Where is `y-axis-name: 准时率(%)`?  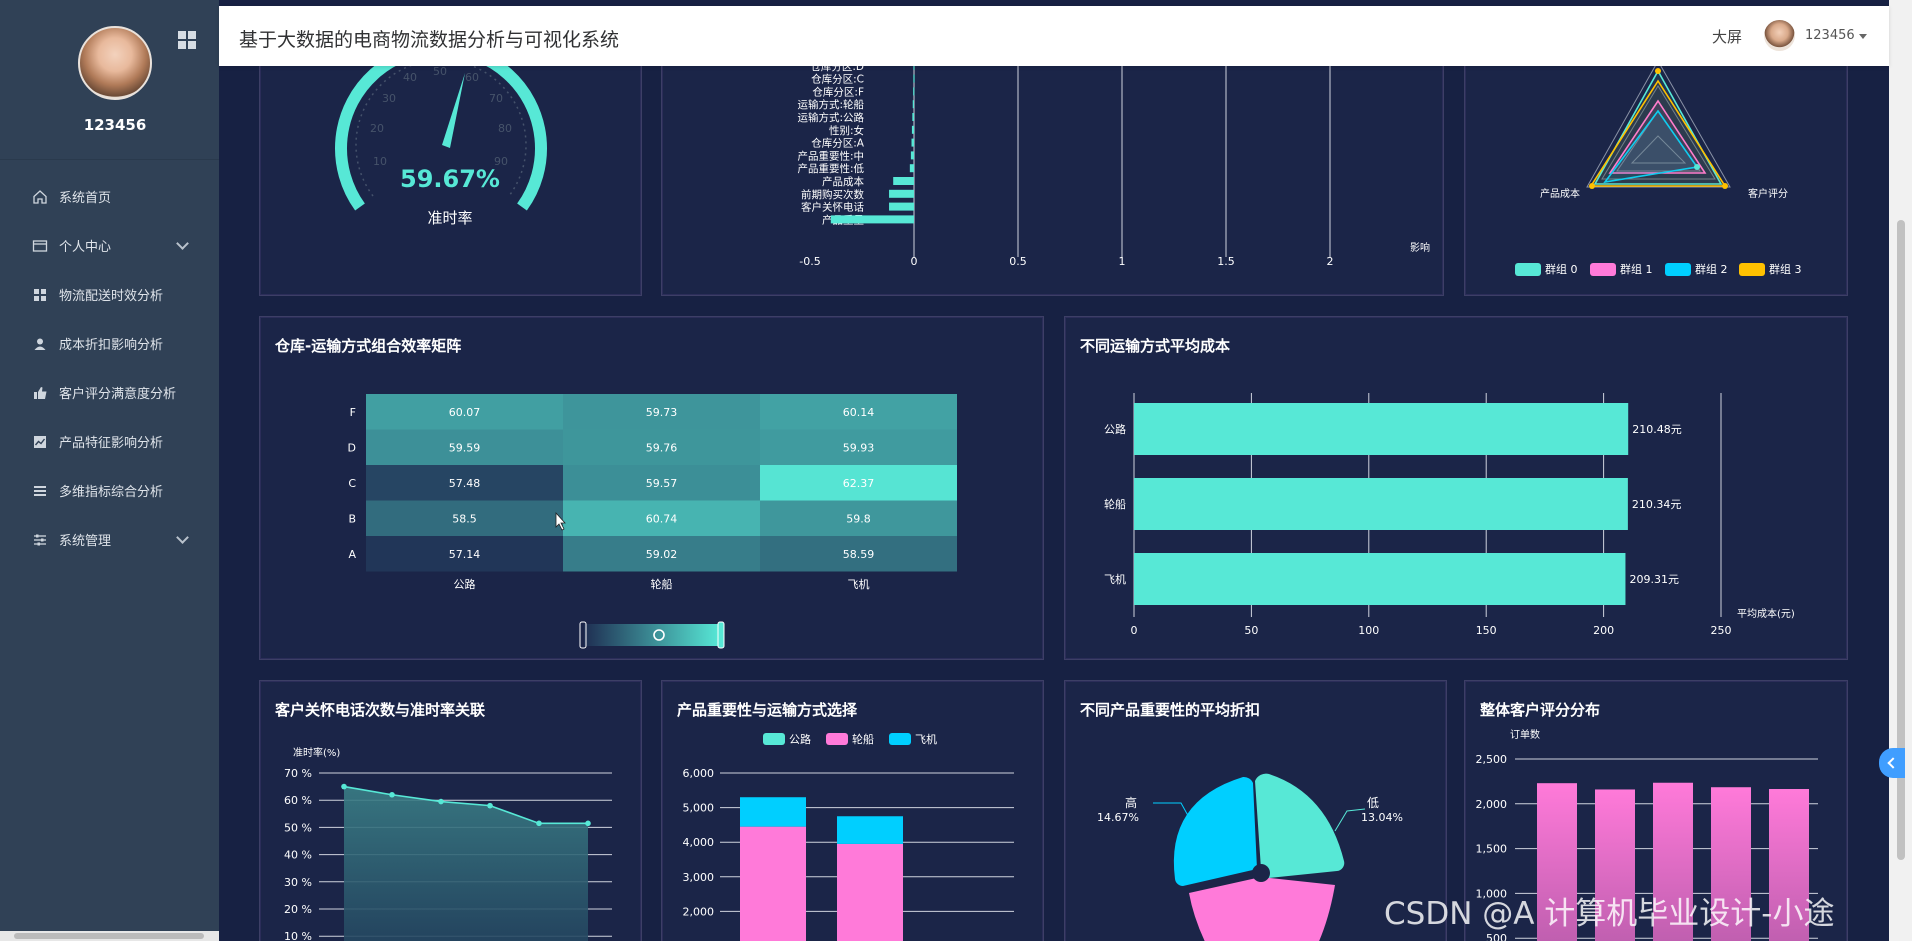
y-axis-name: 准时率(%) is located at coordinates (316, 752).